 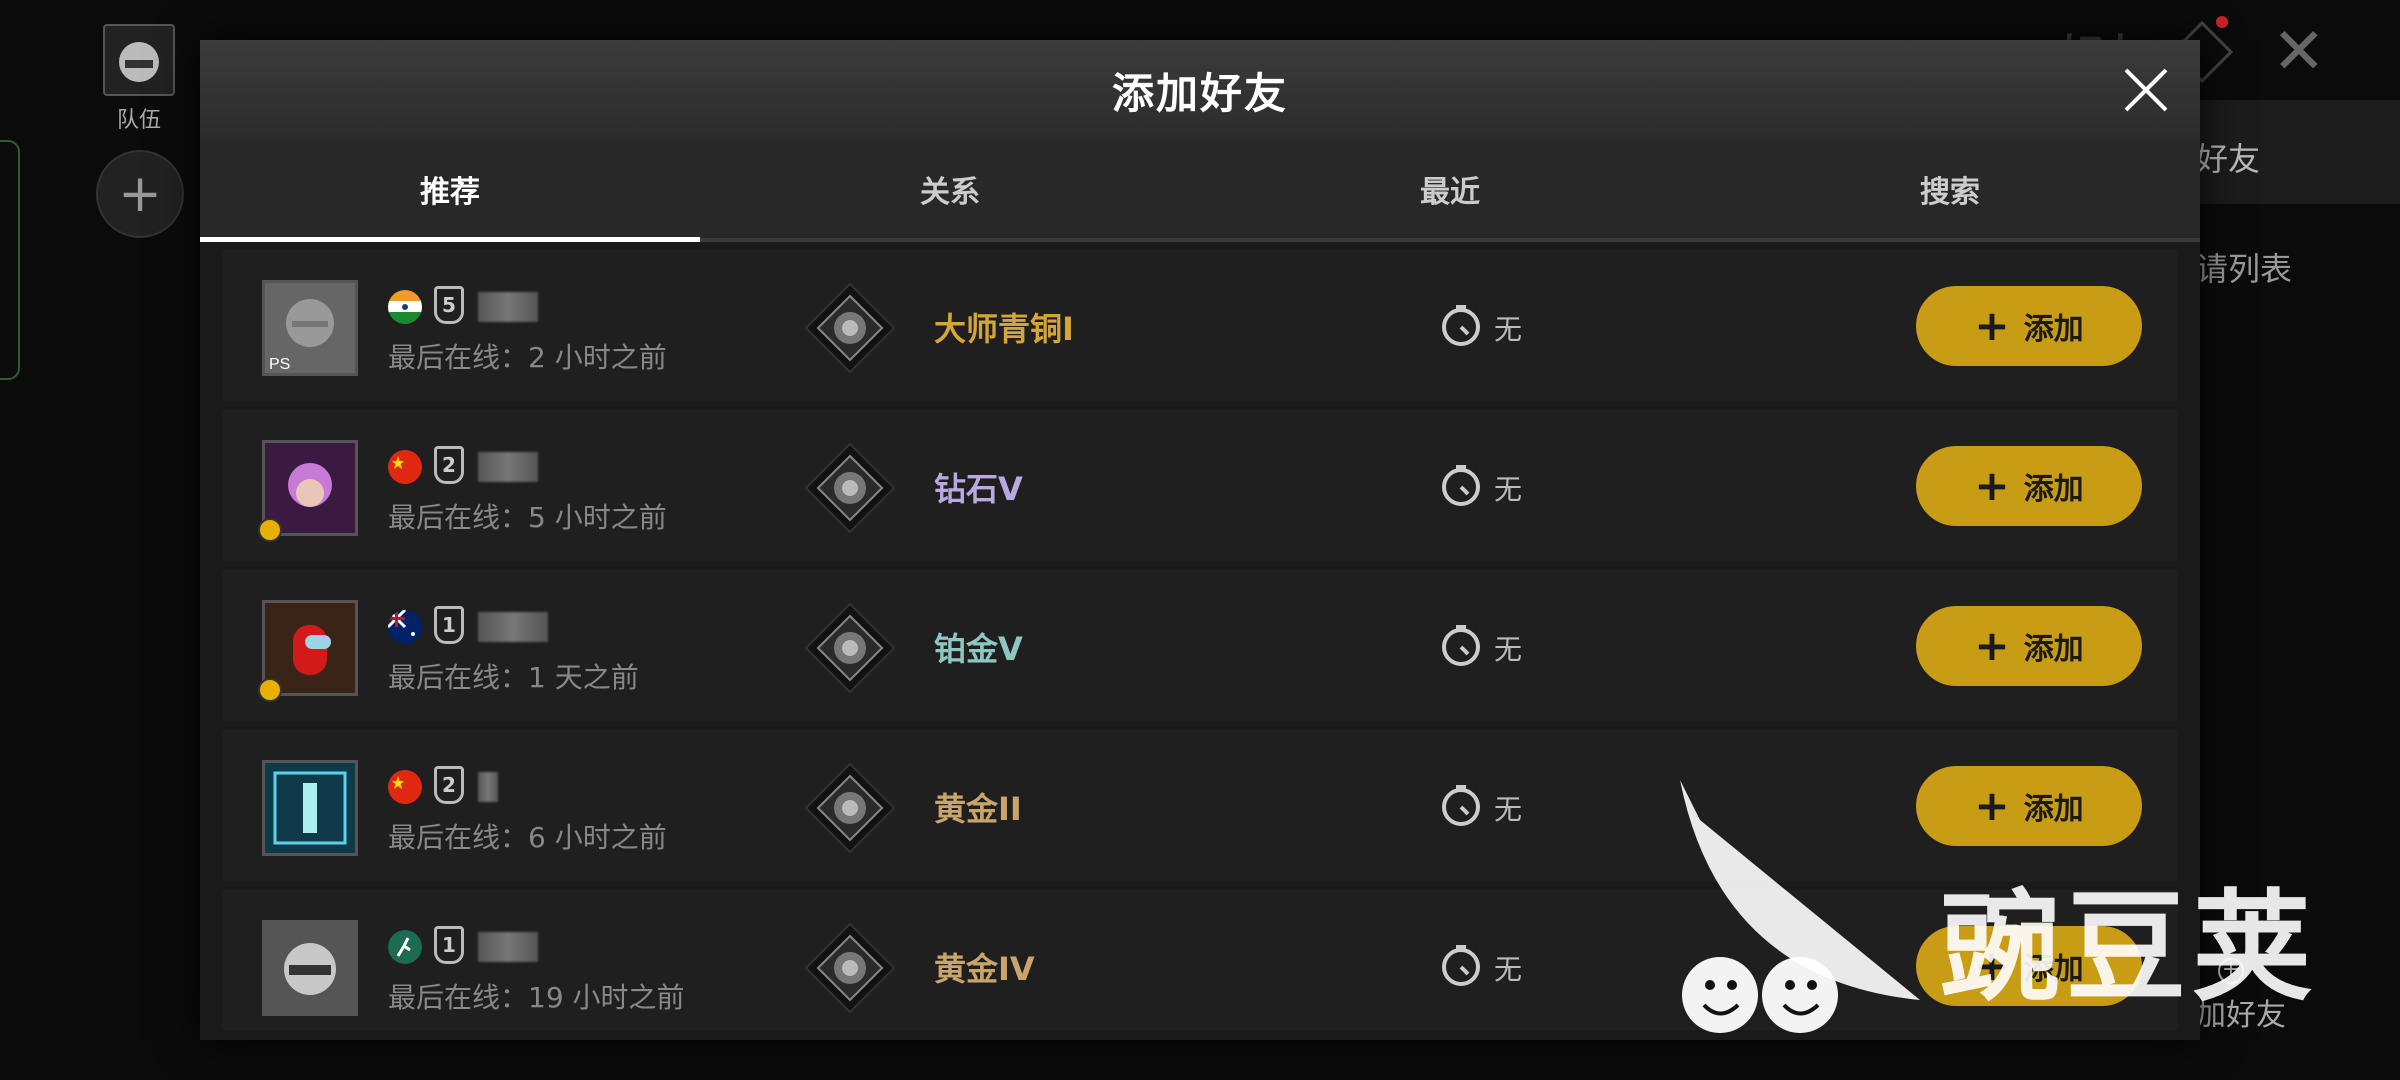 I want to click on modal-header: 添加好友, so click(x=1200, y=90).